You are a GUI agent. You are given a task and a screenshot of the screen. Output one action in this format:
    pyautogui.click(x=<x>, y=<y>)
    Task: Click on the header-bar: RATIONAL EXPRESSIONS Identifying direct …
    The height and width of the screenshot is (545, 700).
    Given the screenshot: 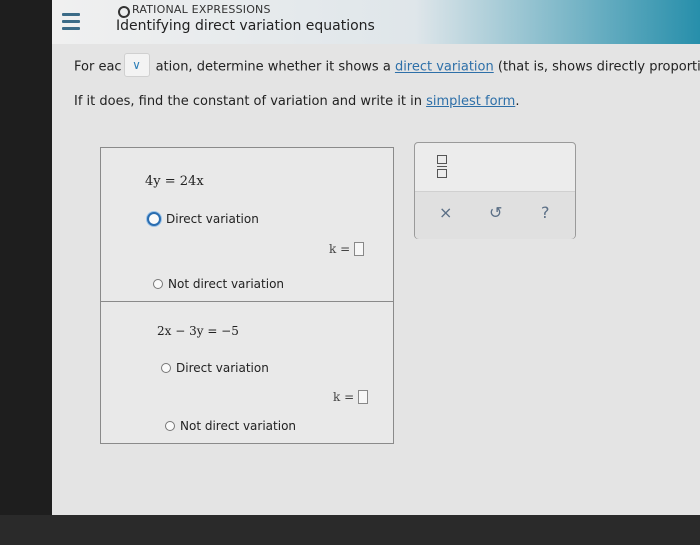 What is the action you would take?
    pyautogui.click(x=376, y=22)
    